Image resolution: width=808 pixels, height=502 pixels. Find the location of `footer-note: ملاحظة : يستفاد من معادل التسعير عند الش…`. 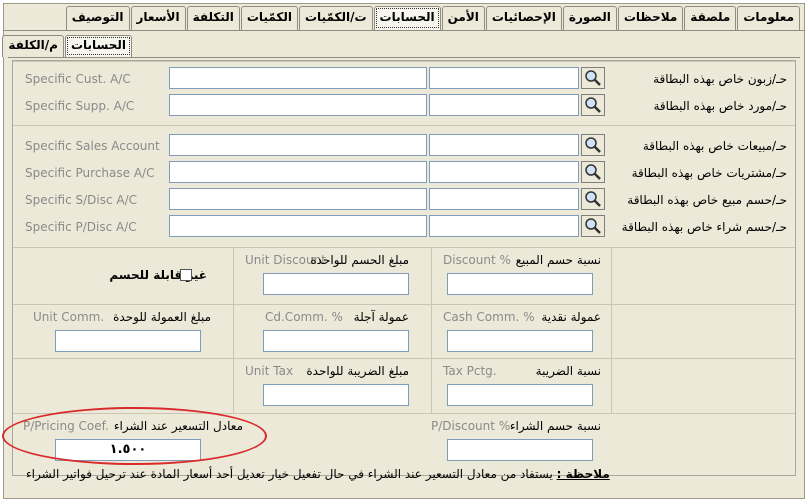

footer-note: ملاحظة : يستفاد من معادل التسعير عند الش… is located at coordinates (318, 474).